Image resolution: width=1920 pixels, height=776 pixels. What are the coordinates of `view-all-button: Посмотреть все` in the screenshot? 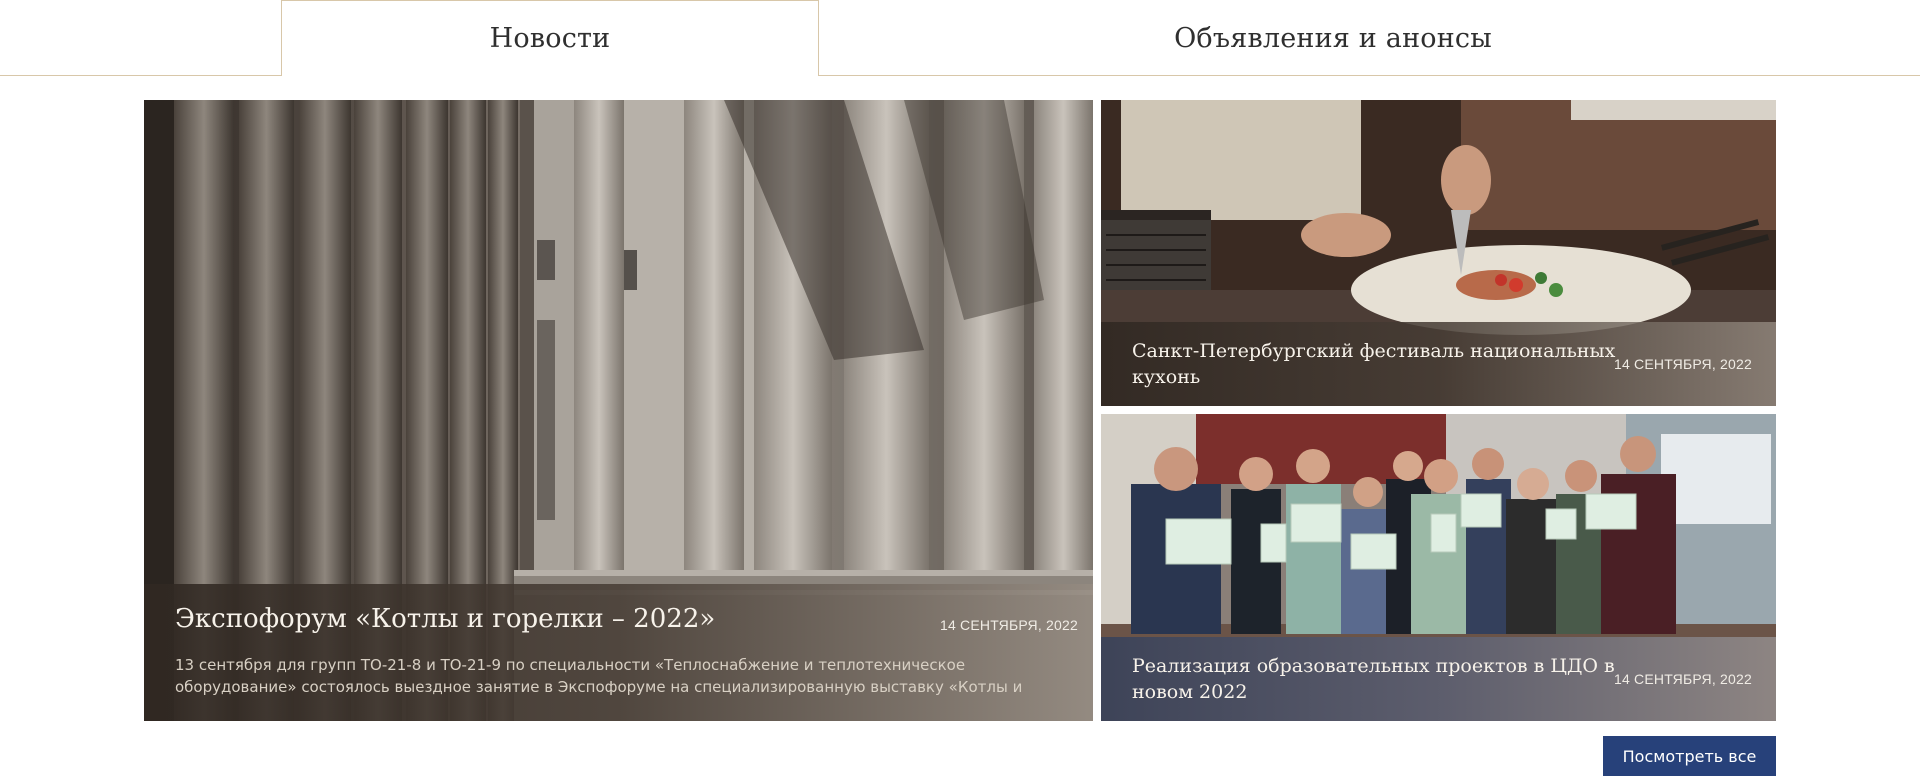 It's located at (1689, 756).